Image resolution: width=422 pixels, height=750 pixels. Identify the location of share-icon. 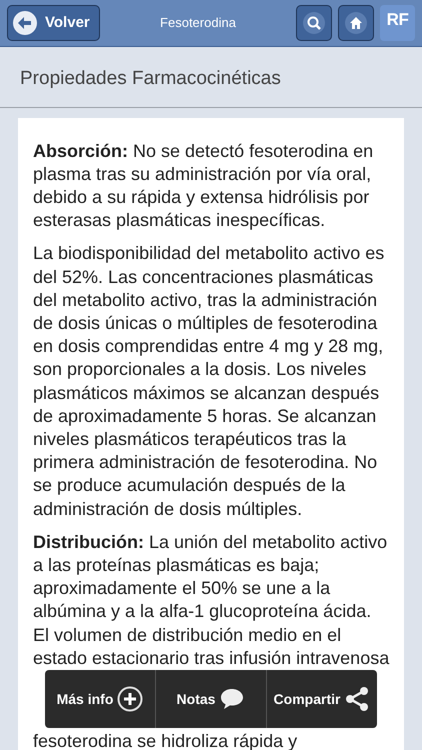
(357, 699).